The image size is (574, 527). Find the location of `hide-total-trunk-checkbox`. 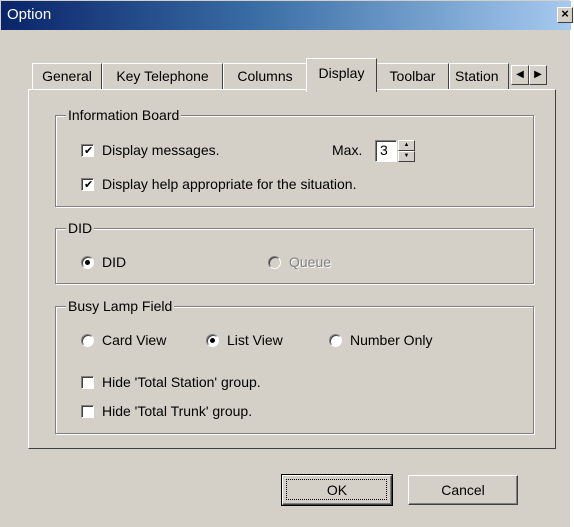

hide-total-trunk-checkbox is located at coordinates (87, 411).